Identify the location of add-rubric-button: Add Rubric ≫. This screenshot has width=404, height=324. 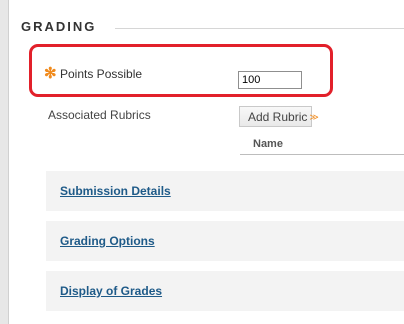
(279, 116).